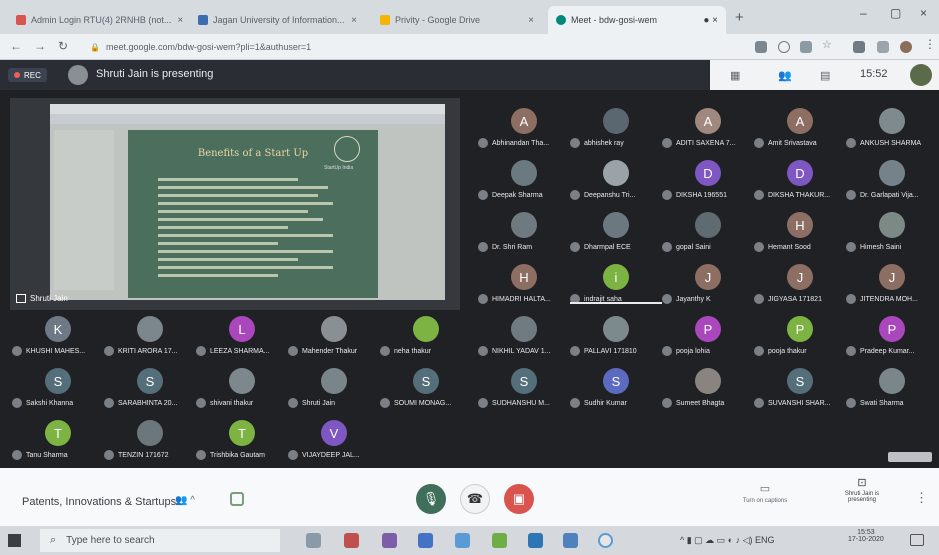  What do you see at coordinates (892, 233) in the screenshot?
I see `participant-tile: Himesh Saini` at bounding box center [892, 233].